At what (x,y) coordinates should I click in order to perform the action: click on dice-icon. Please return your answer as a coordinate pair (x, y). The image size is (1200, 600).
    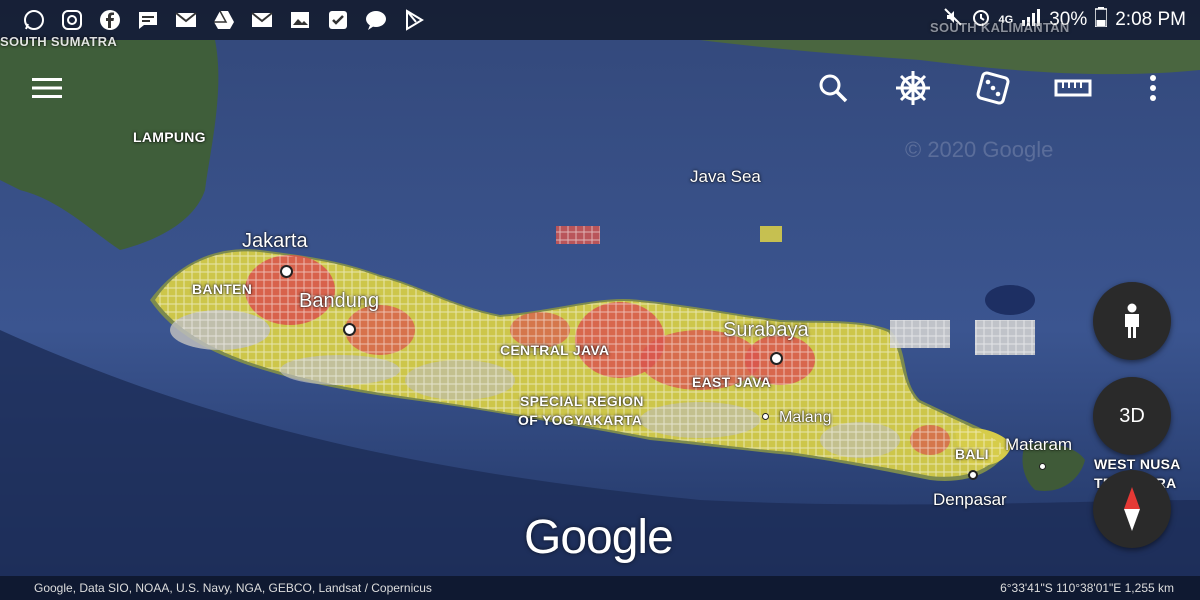
    Looking at the image, I should click on (993, 88).